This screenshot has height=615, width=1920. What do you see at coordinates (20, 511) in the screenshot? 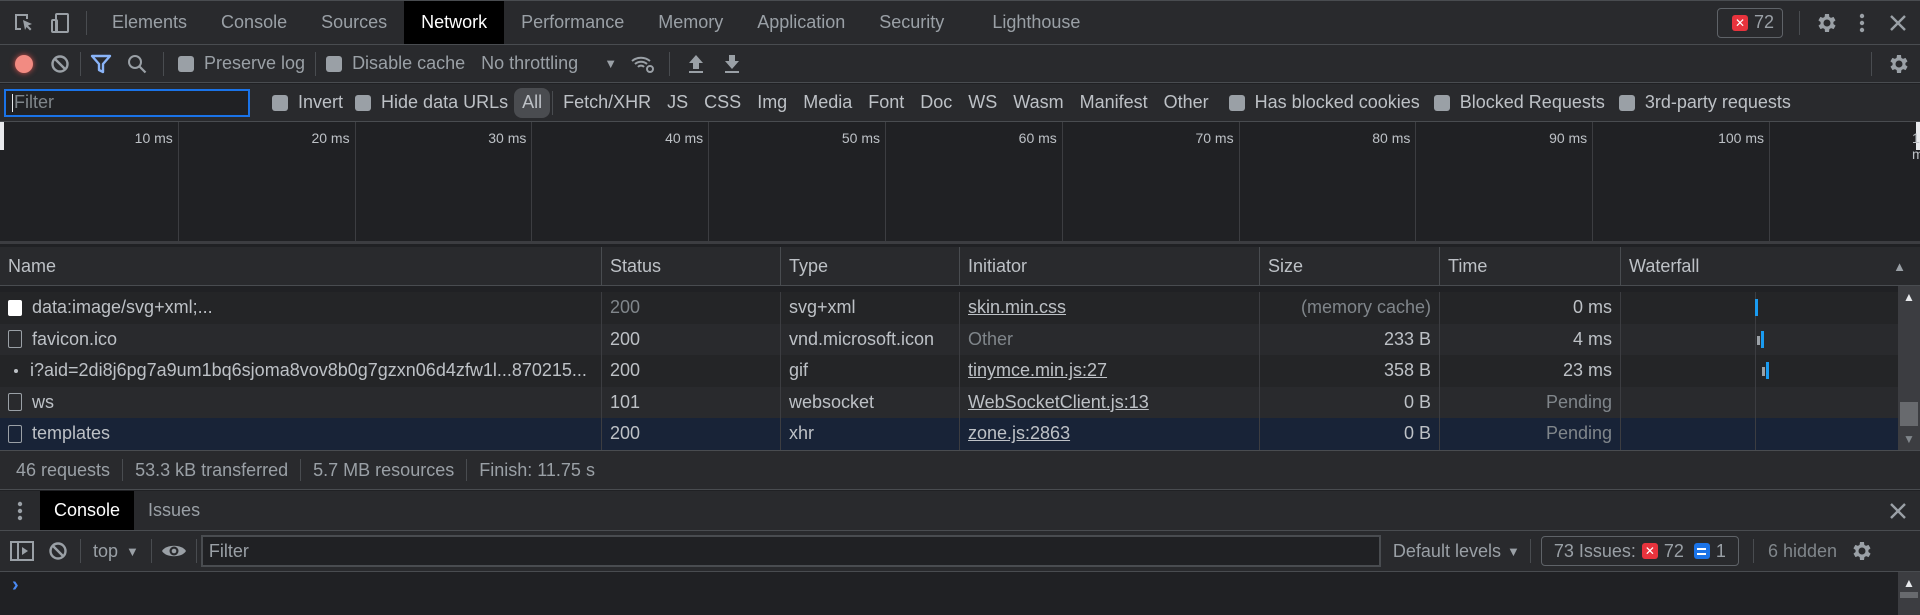
I see `drawer-menu-icon` at bounding box center [20, 511].